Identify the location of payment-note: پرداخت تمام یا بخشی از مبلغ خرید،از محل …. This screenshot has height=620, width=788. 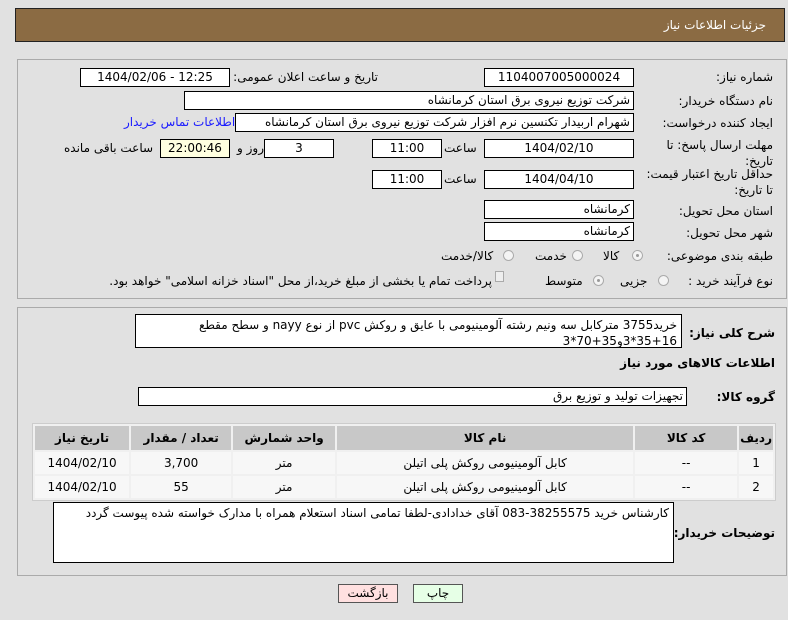
(300, 281).